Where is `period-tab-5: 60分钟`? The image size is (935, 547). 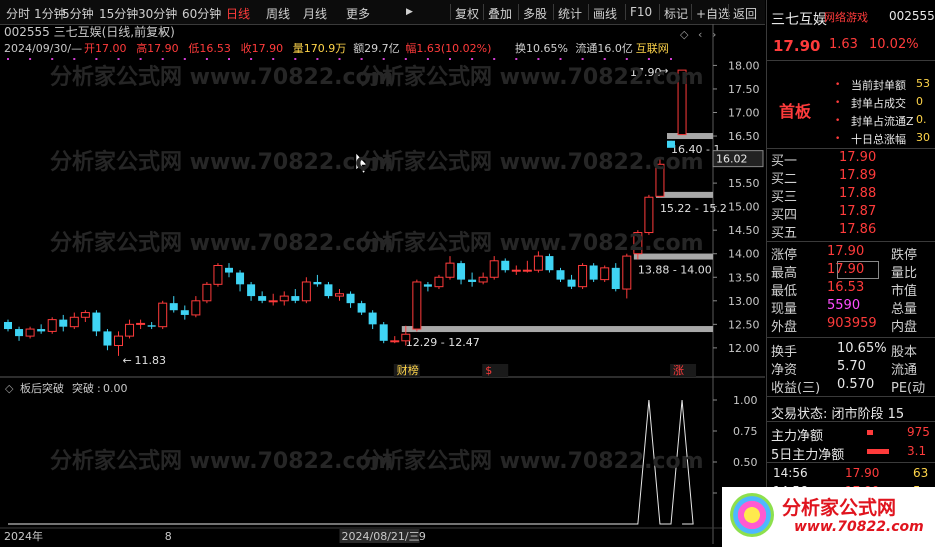
period-tab-5: 60分钟 is located at coordinates (201, 13).